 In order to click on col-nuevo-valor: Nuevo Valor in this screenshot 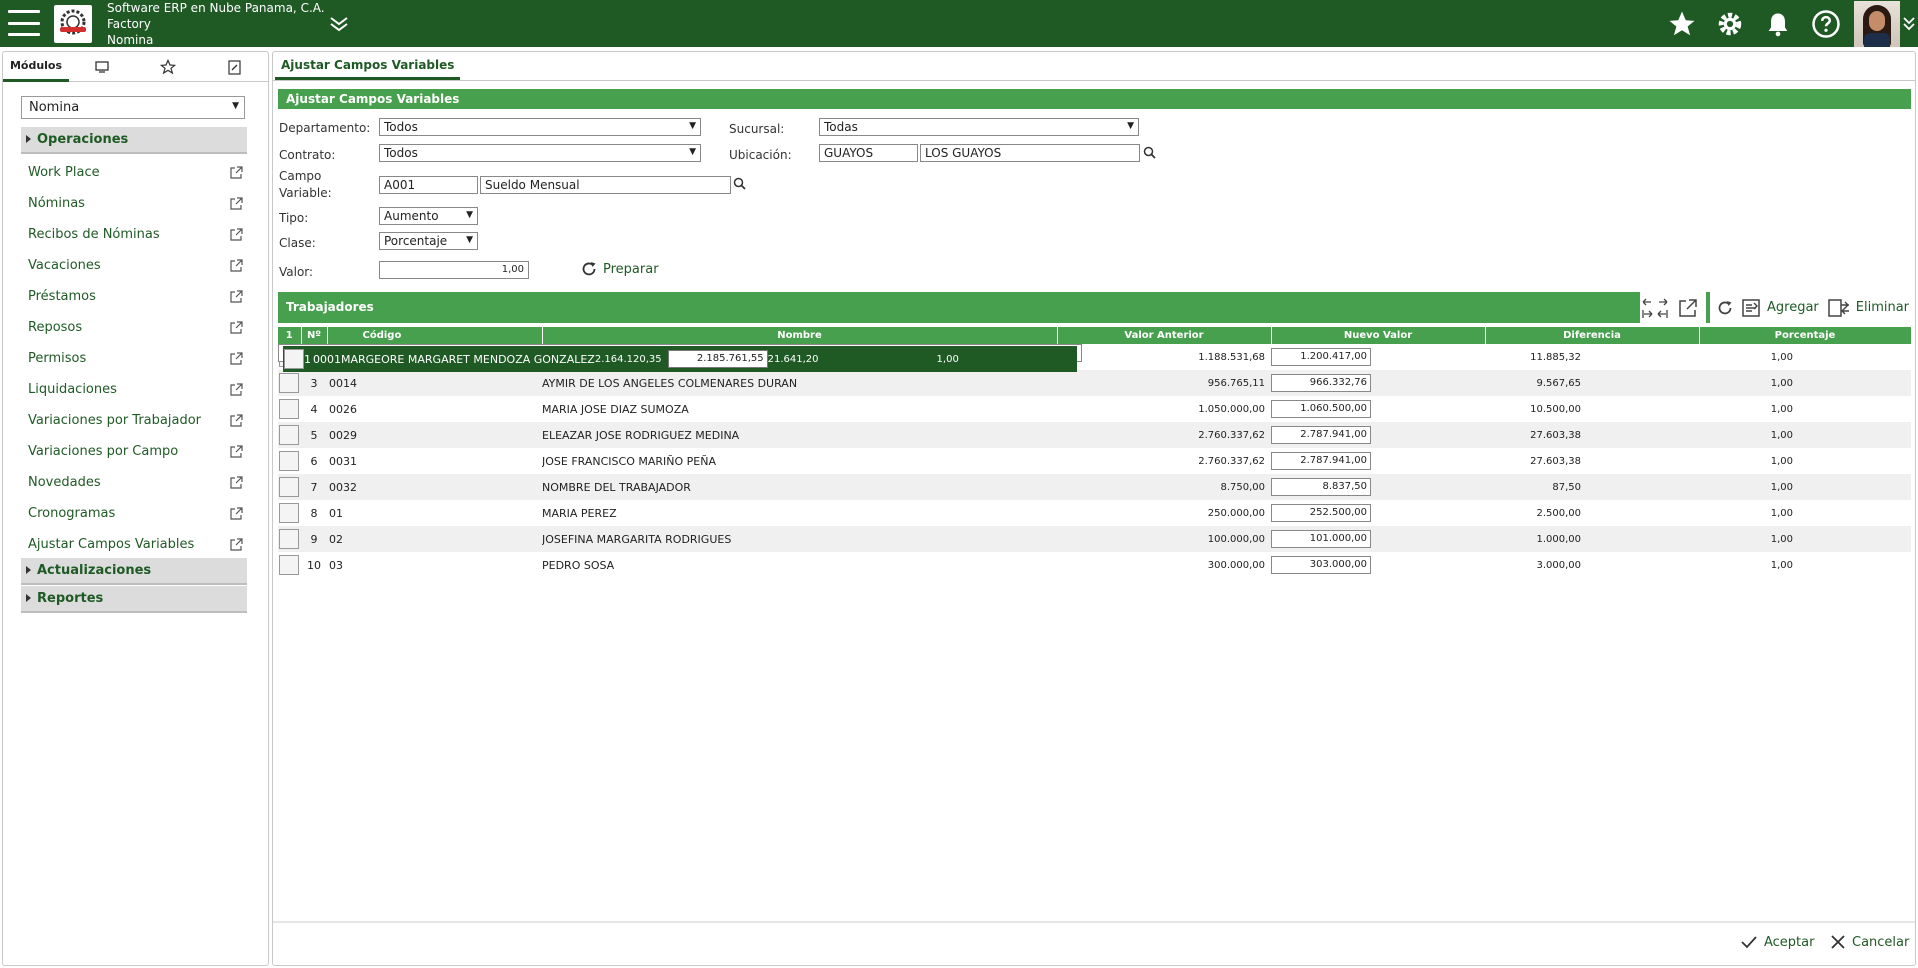, I will do `click(1378, 335)`.